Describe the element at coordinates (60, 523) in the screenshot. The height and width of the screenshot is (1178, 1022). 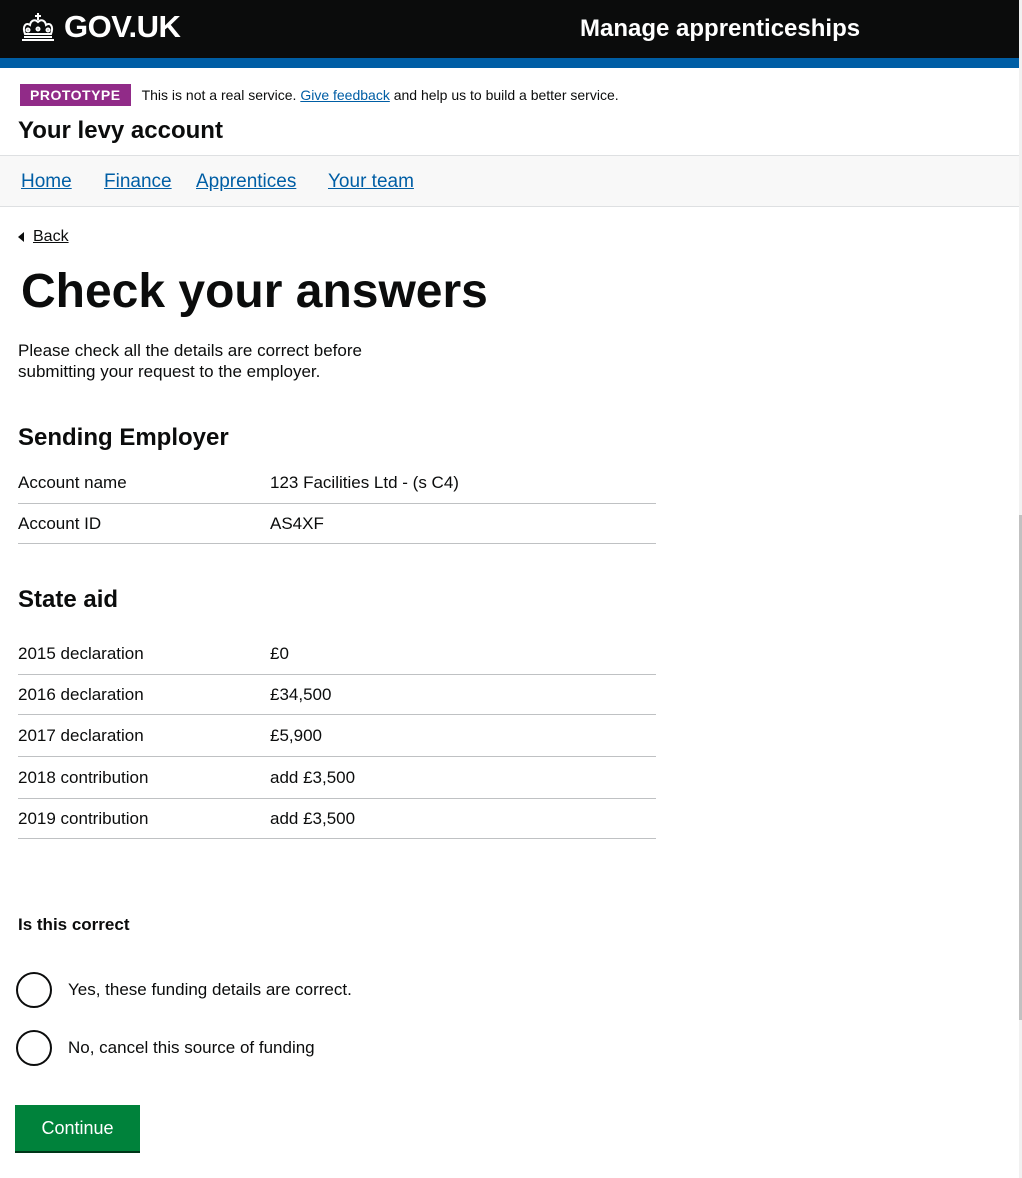
I see `summary-key: Account ID` at that location.